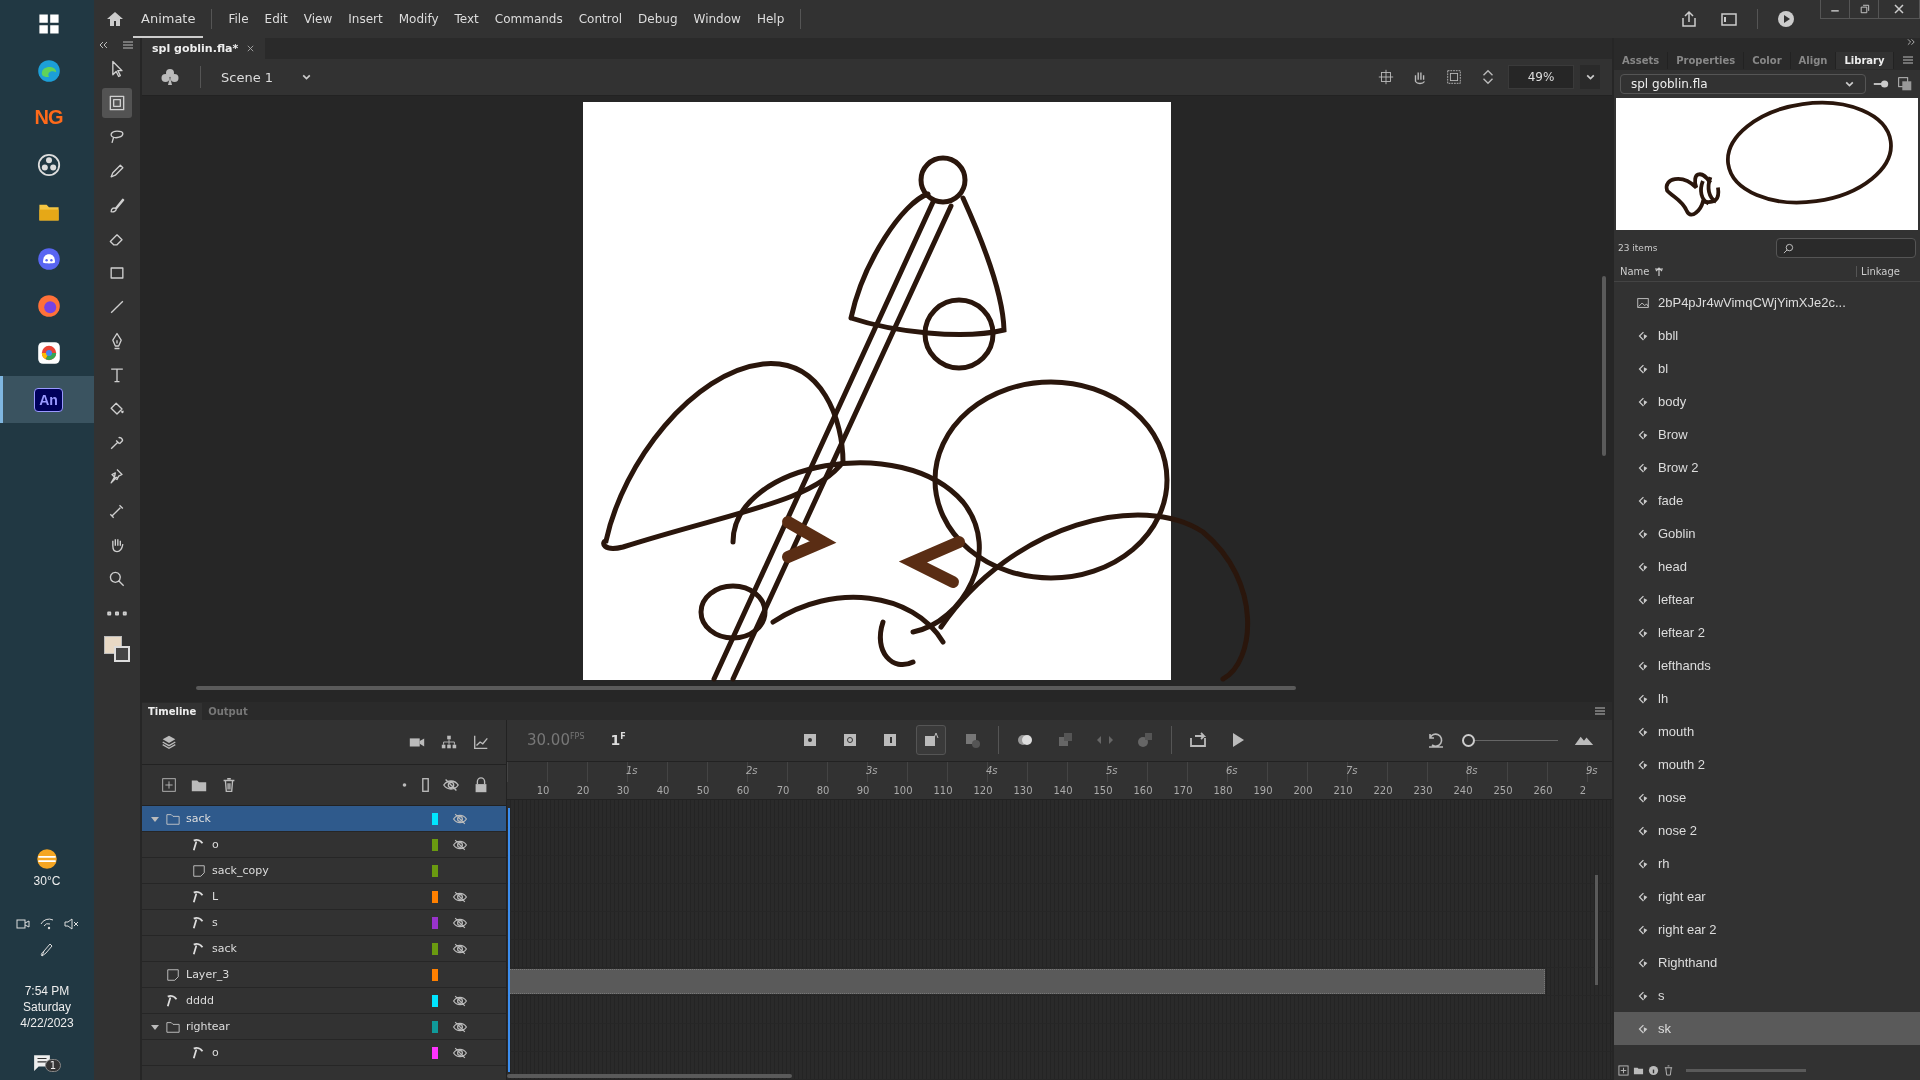 The height and width of the screenshot is (1080, 1920). Describe the element at coordinates (770, 19) in the screenshot. I see `menu-item: Help` at that location.